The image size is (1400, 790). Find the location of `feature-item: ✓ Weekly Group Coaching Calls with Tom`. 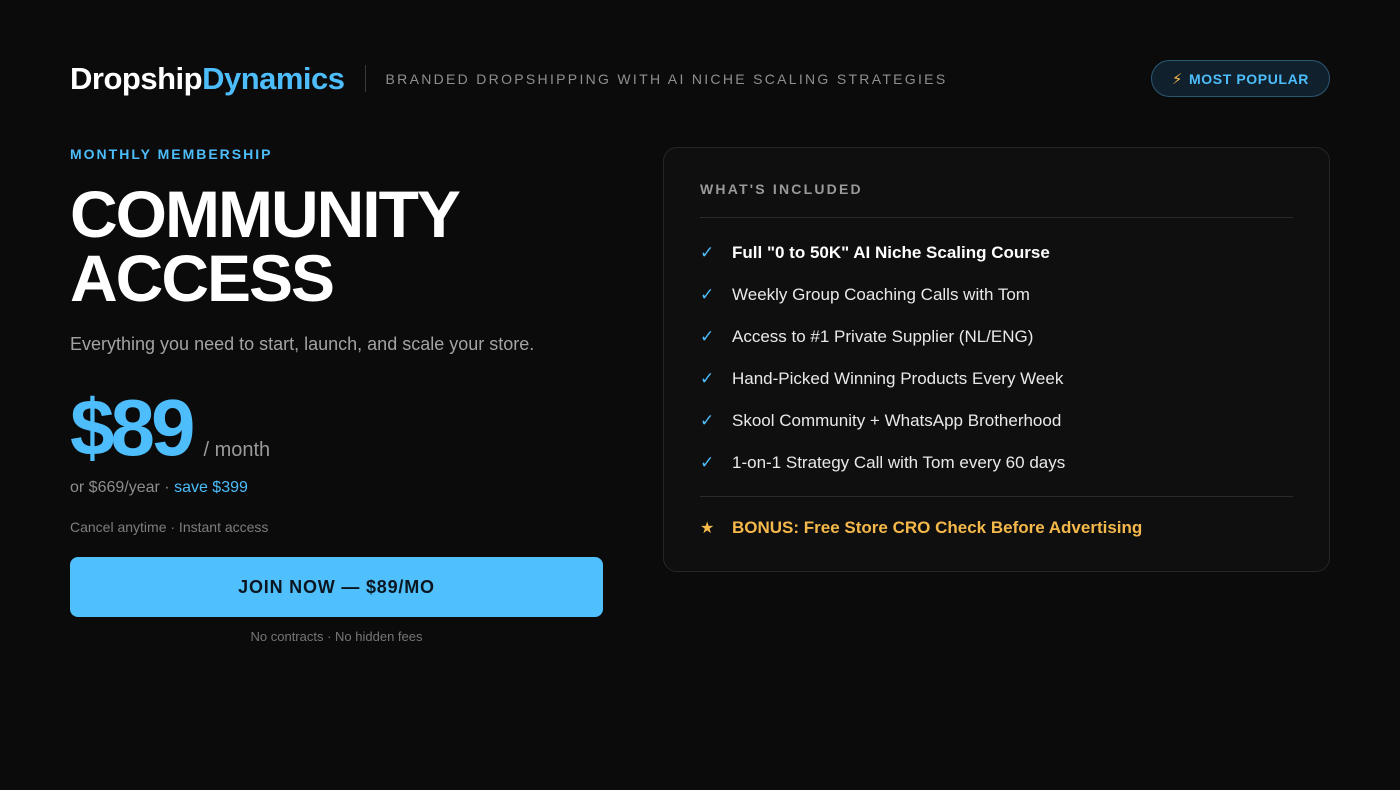

feature-item: ✓ Weekly Group Coaching Calls with Tom is located at coordinates (996, 295).